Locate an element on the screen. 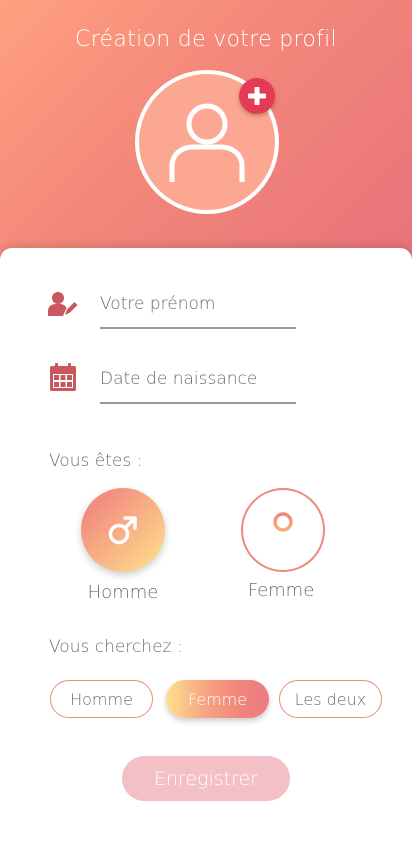 This screenshot has height=868, width=412. page-title: Création de votre profil is located at coordinates (206, 39).